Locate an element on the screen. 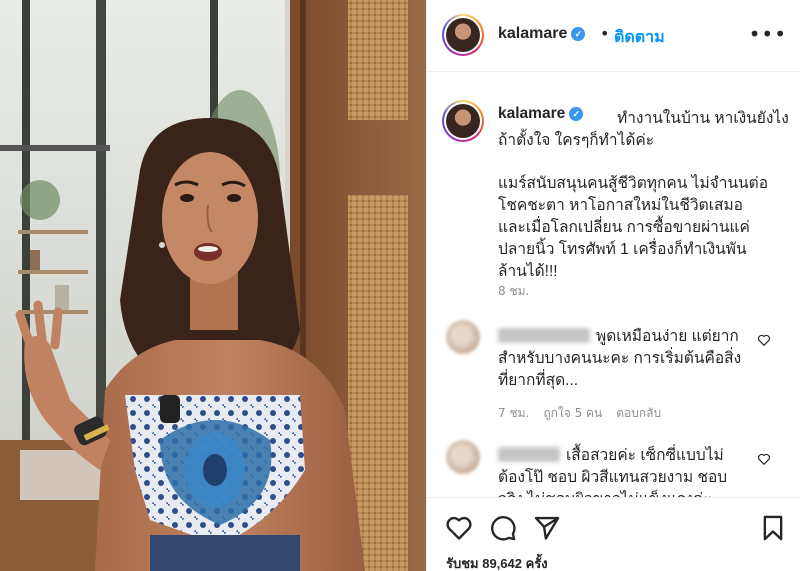 The height and width of the screenshot is (571, 800). view-count: รับชม 89,642 ครั้ง is located at coordinates (497, 562).